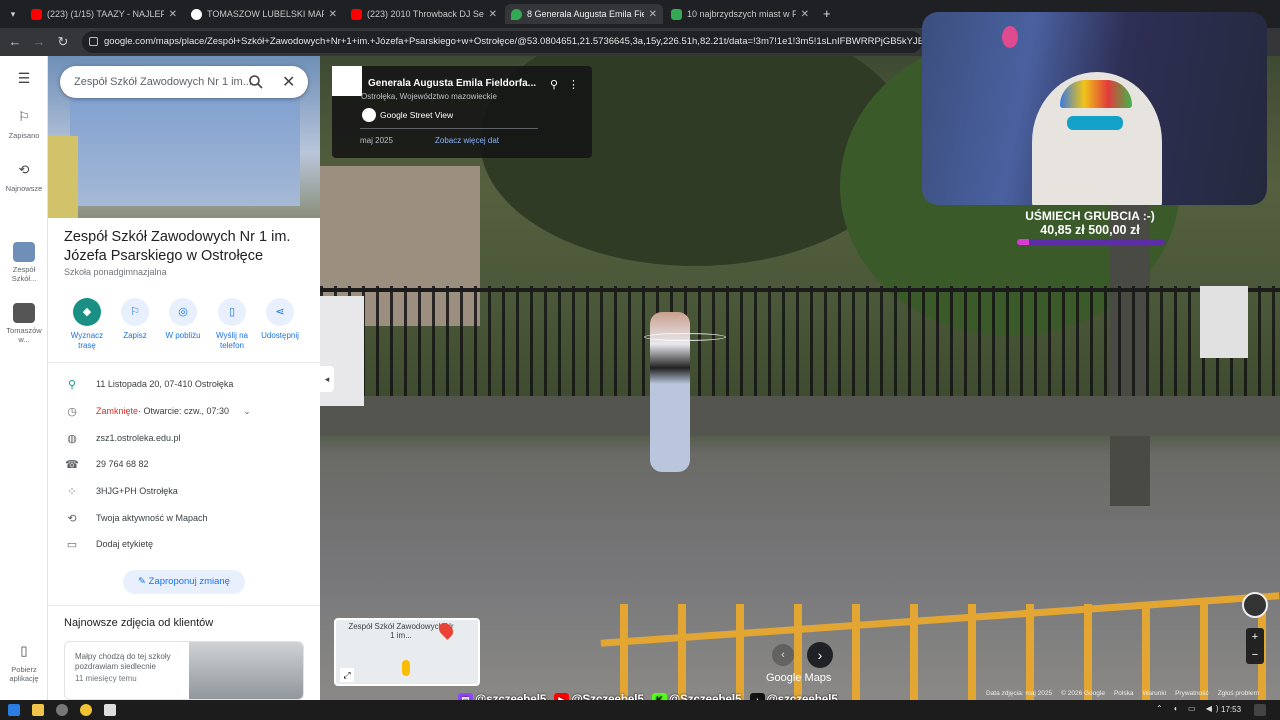 The image size is (1280, 720). I want to click on bookmark-icon: ⚐, so click(135, 312).